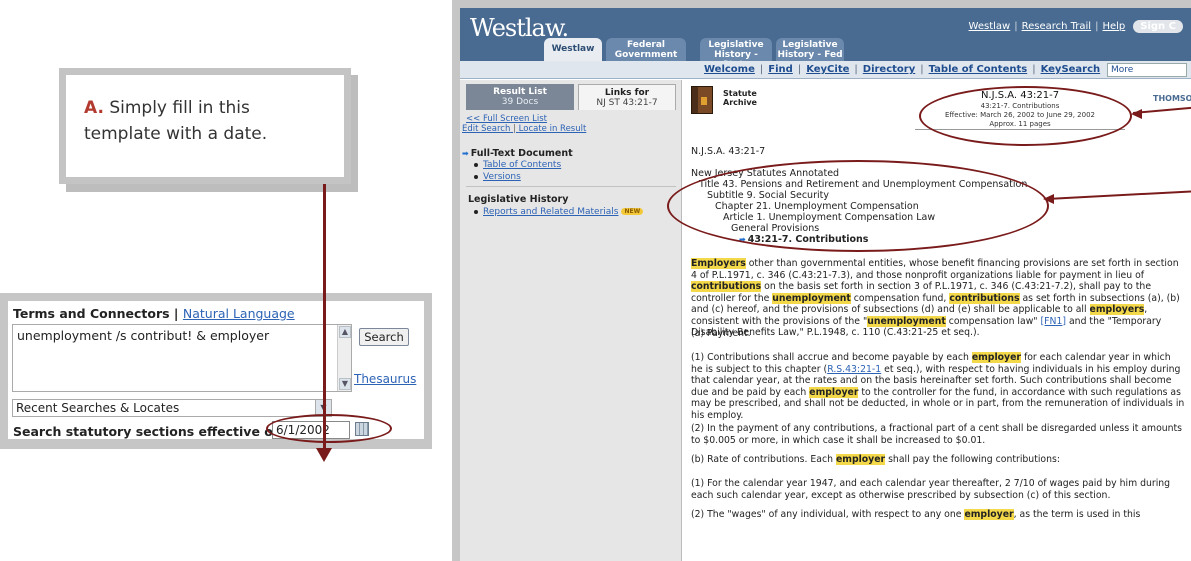 This screenshot has width=1191, height=561. I want to click on top-links: Westlaw | Research Trail | Help Sign C, so click(1076, 26).